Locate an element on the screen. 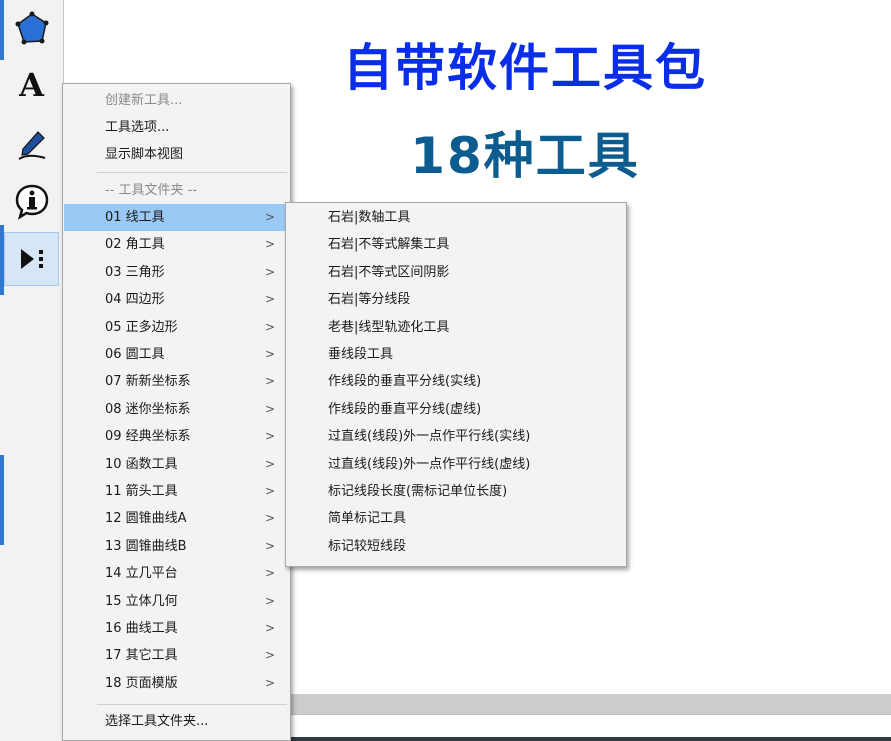 The image size is (891, 741). left-toolbar: A is located at coordinates (32, 370).